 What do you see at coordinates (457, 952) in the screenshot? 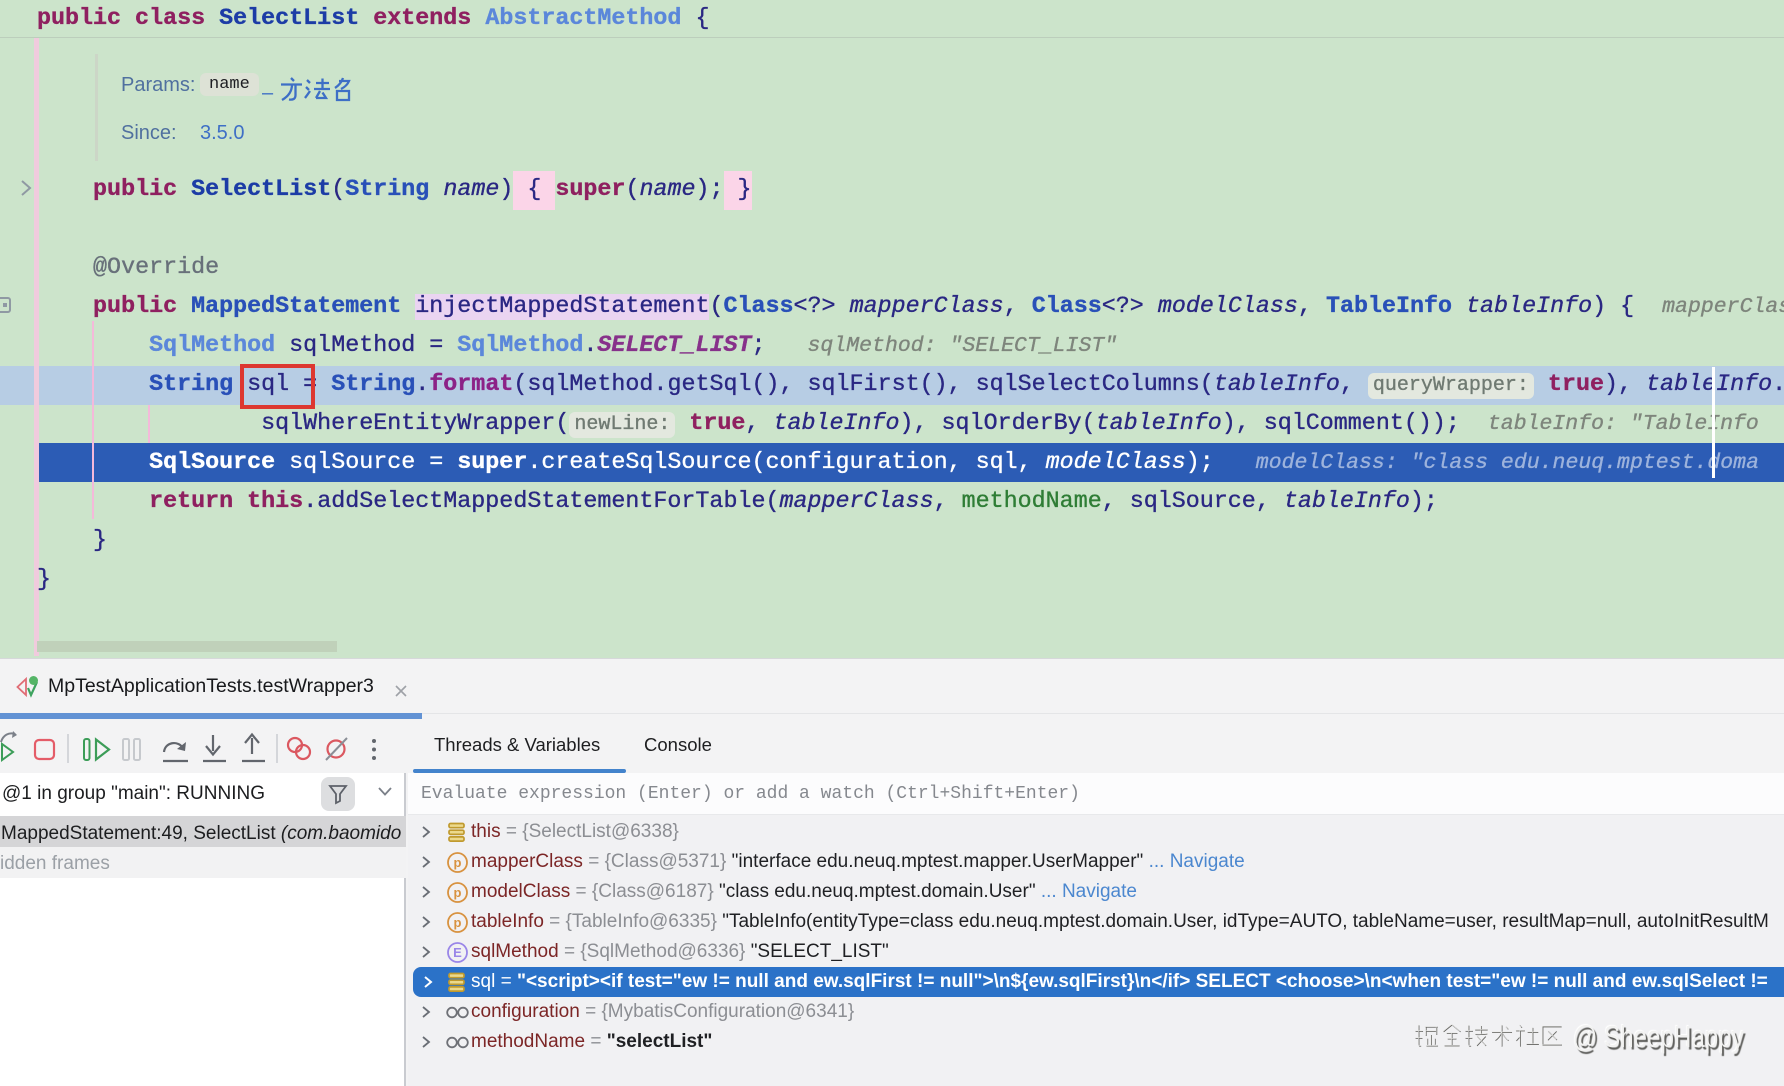
I see `svg-text: E` at bounding box center [457, 952].